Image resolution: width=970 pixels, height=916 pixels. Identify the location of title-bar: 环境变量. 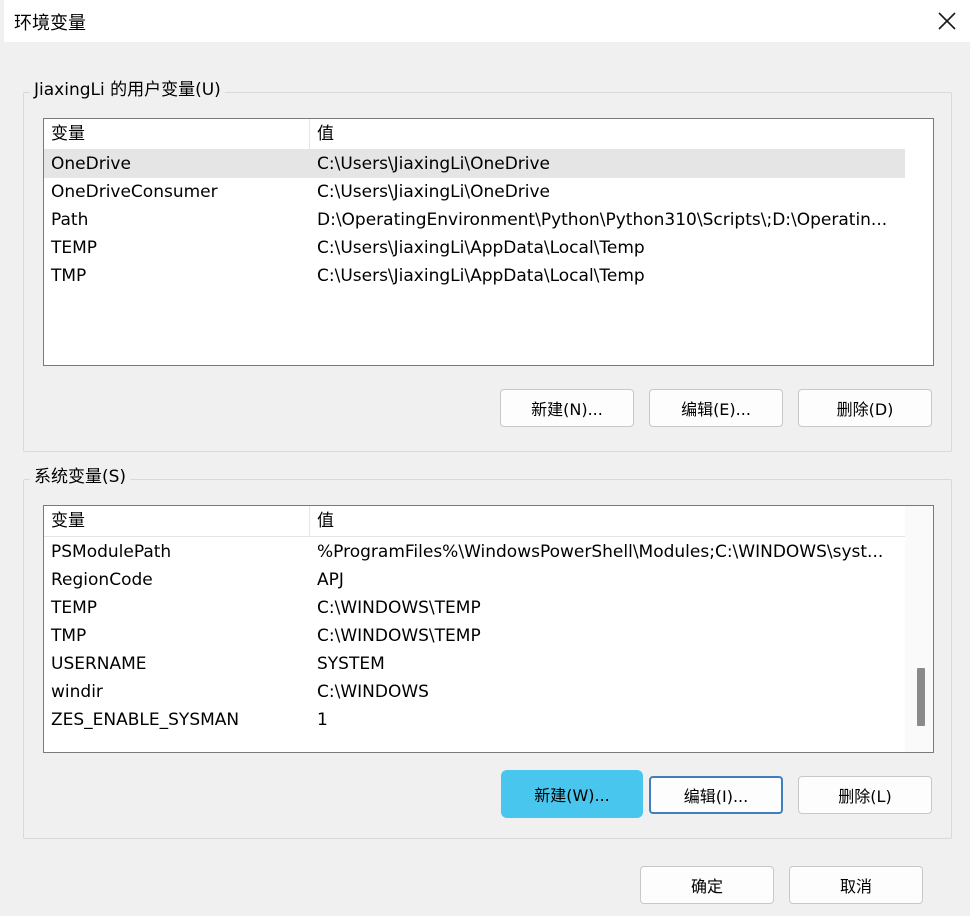
(487, 21).